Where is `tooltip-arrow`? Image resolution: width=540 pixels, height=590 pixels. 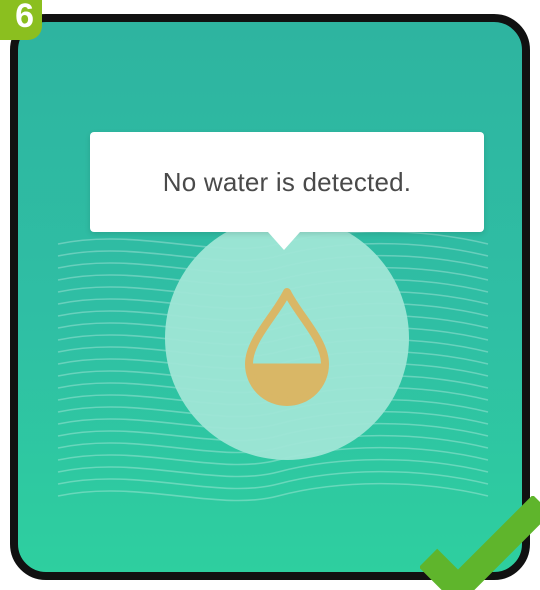
tooltip-arrow is located at coordinates (284, 241).